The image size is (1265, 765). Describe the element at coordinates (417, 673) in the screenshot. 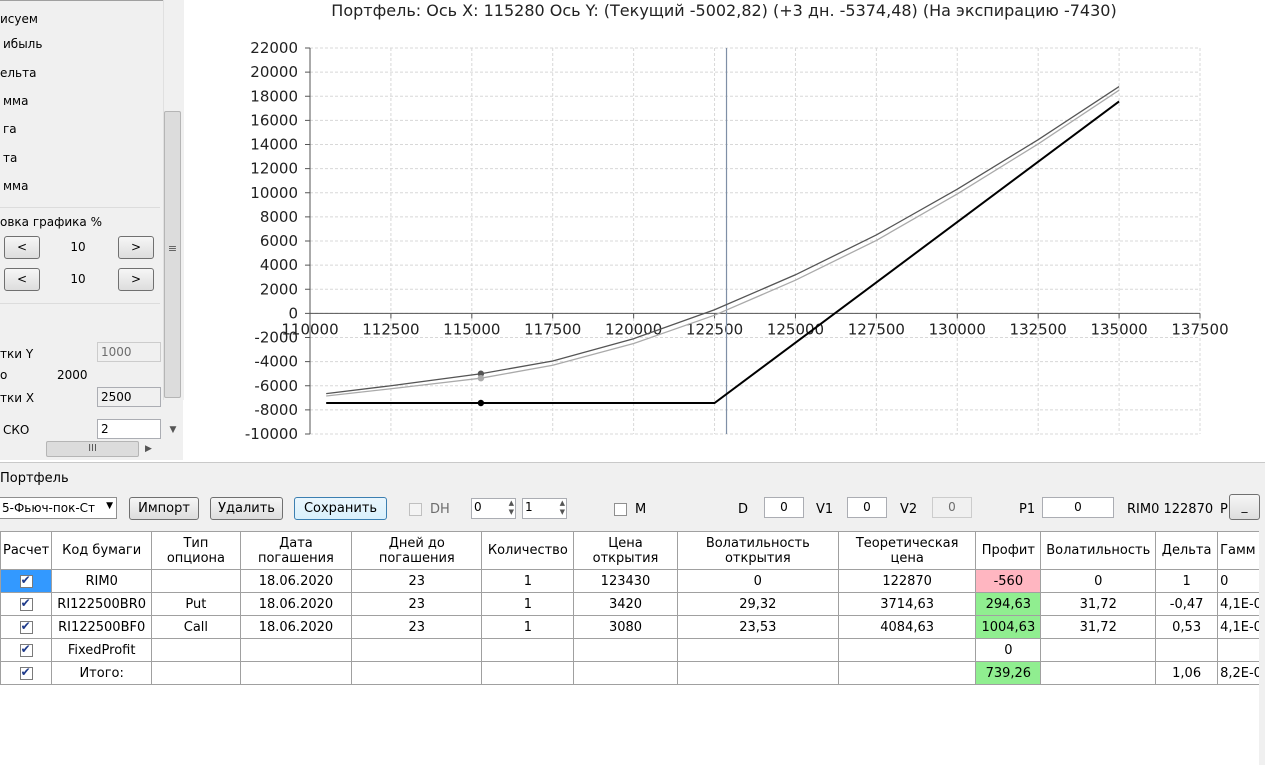

I see `days-left-cell` at that location.